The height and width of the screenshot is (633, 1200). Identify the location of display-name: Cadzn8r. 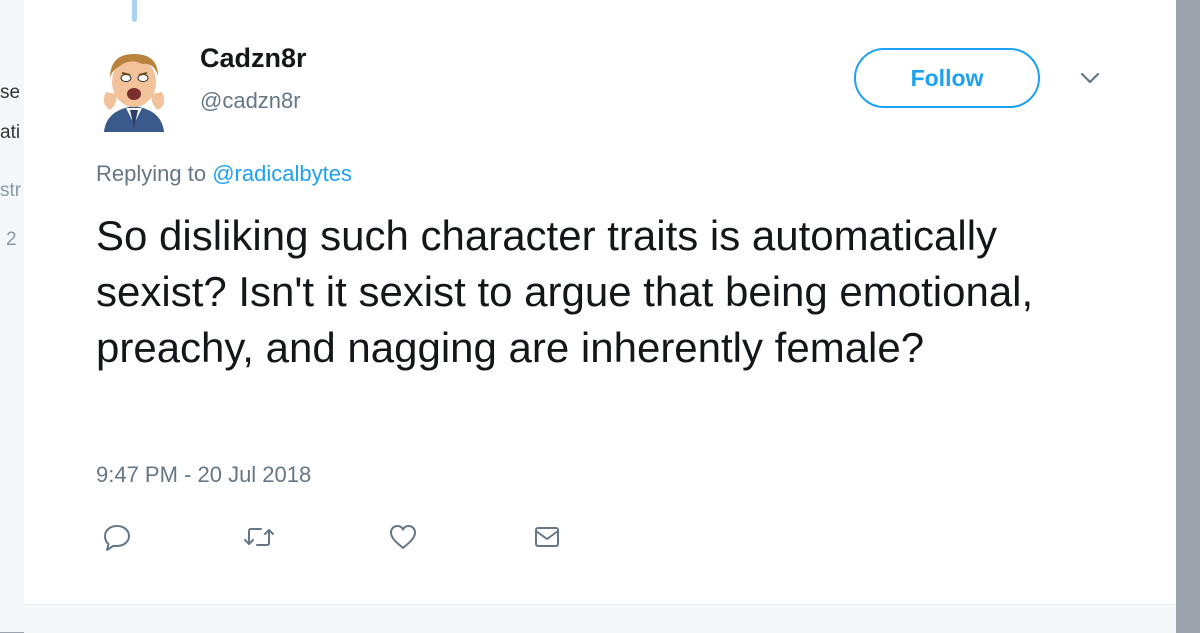
(253, 58).